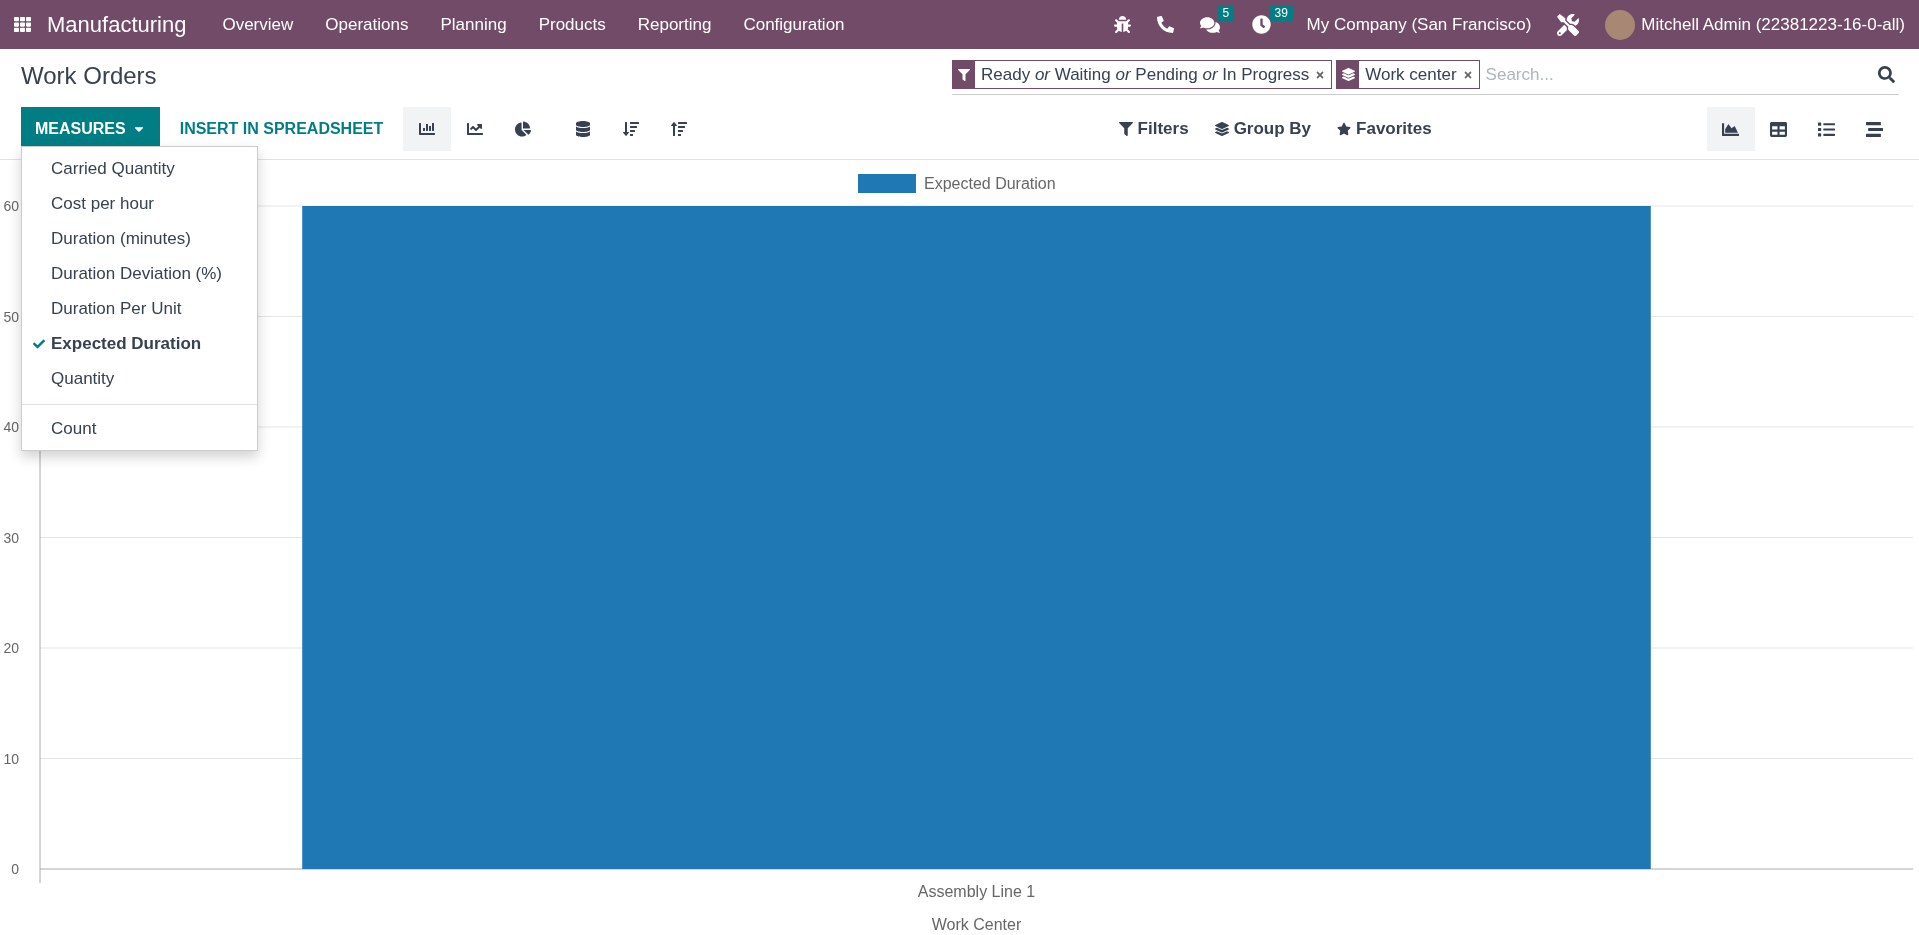 The image size is (1919, 935). I want to click on y-axis-tick-label: 60, so click(11, 206).